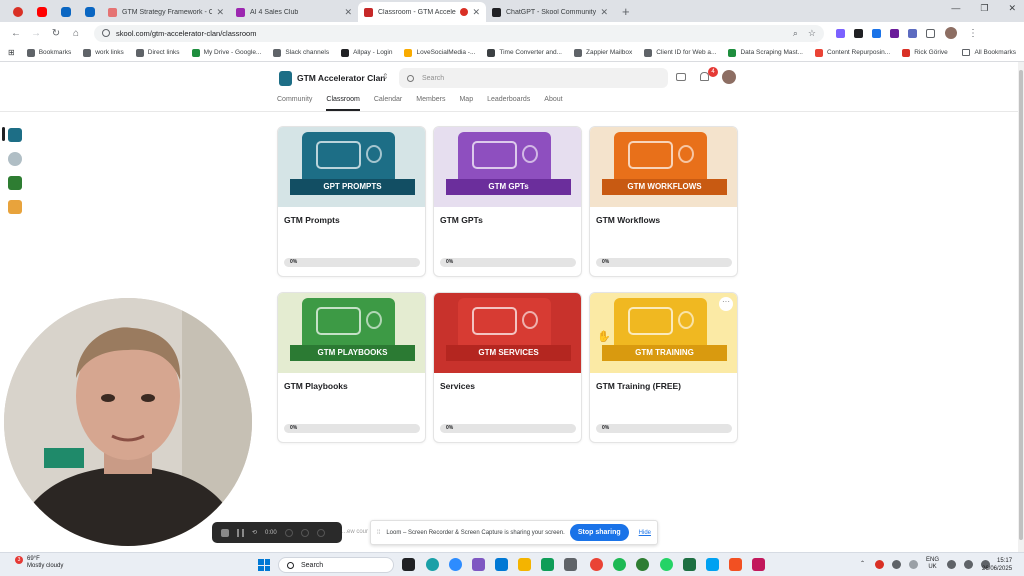  I want to click on puzzle-icon, so click(930, 33).